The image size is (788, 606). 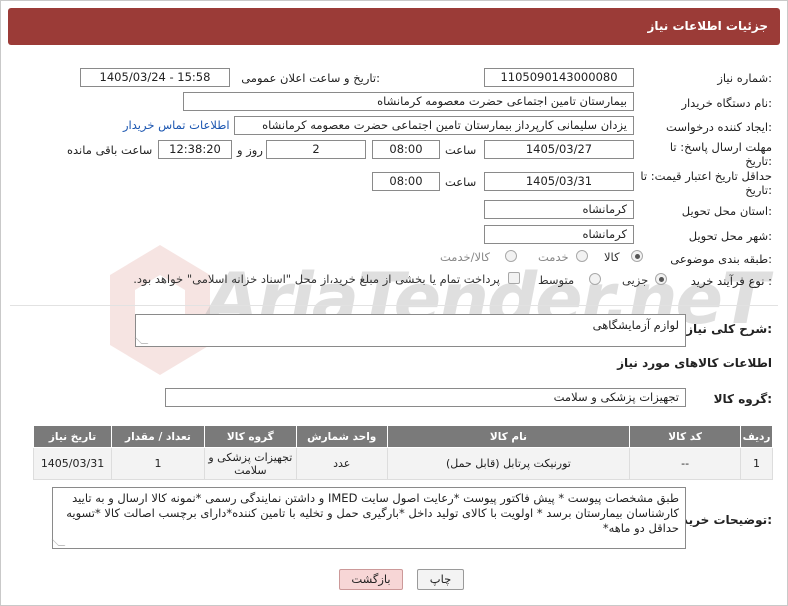 I want to click on back-button: بازگشت, so click(x=371, y=579).